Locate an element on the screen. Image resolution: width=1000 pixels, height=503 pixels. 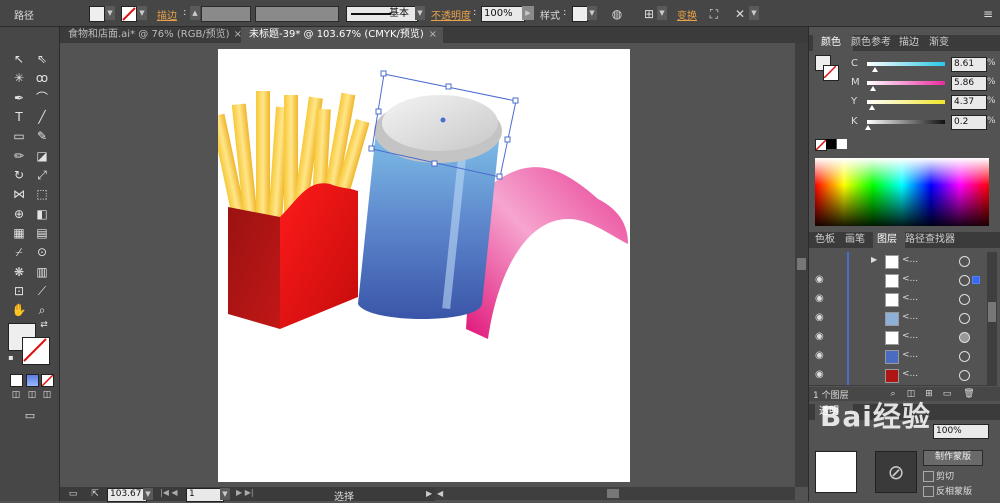
hand-tool-icon: ✋ is located at coordinates (19, 310).